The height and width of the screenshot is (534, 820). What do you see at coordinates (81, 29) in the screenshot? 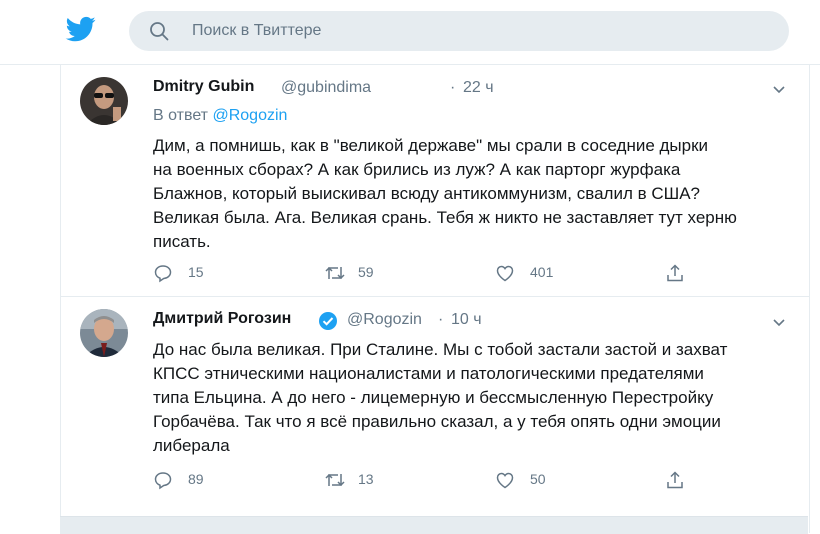
I see `twitter-bird-icon` at bounding box center [81, 29].